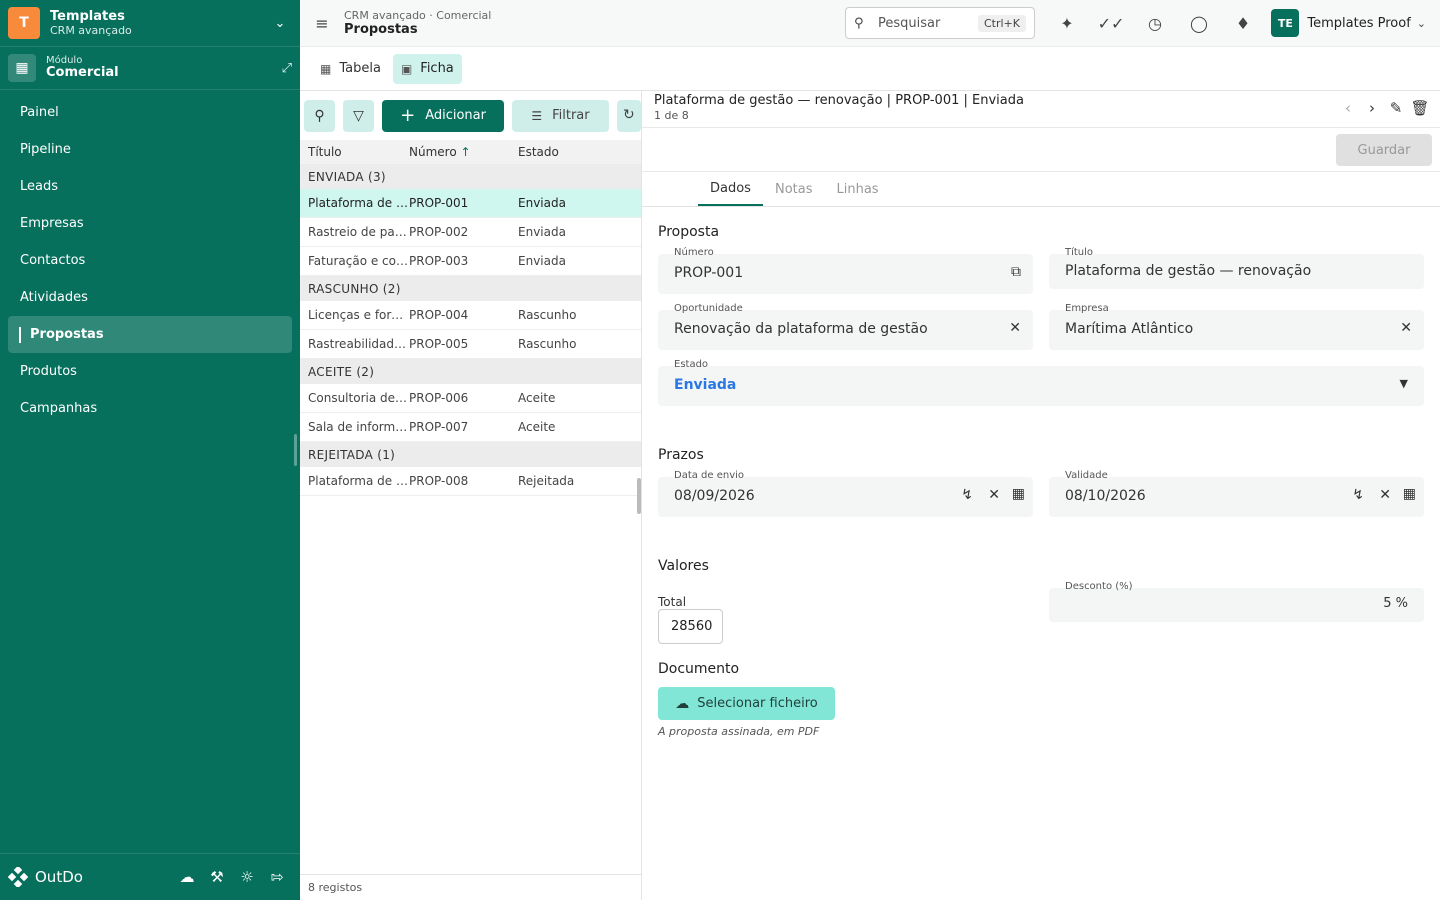 The width and height of the screenshot is (1440, 900). Describe the element at coordinates (287, 68) in the screenshot. I see `expand-icon: ⤢` at that location.